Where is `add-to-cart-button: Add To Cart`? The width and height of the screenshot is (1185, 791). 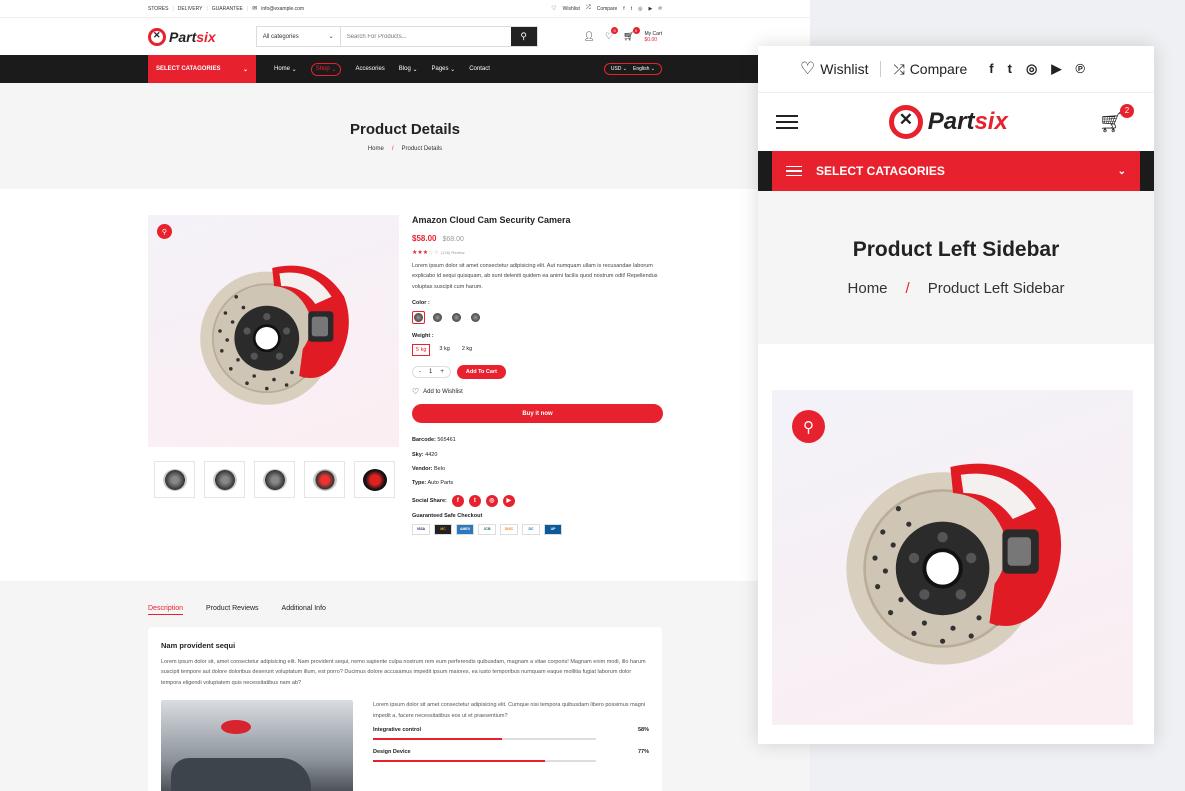
add-to-cart-button: Add To Cart is located at coordinates (481, 372).